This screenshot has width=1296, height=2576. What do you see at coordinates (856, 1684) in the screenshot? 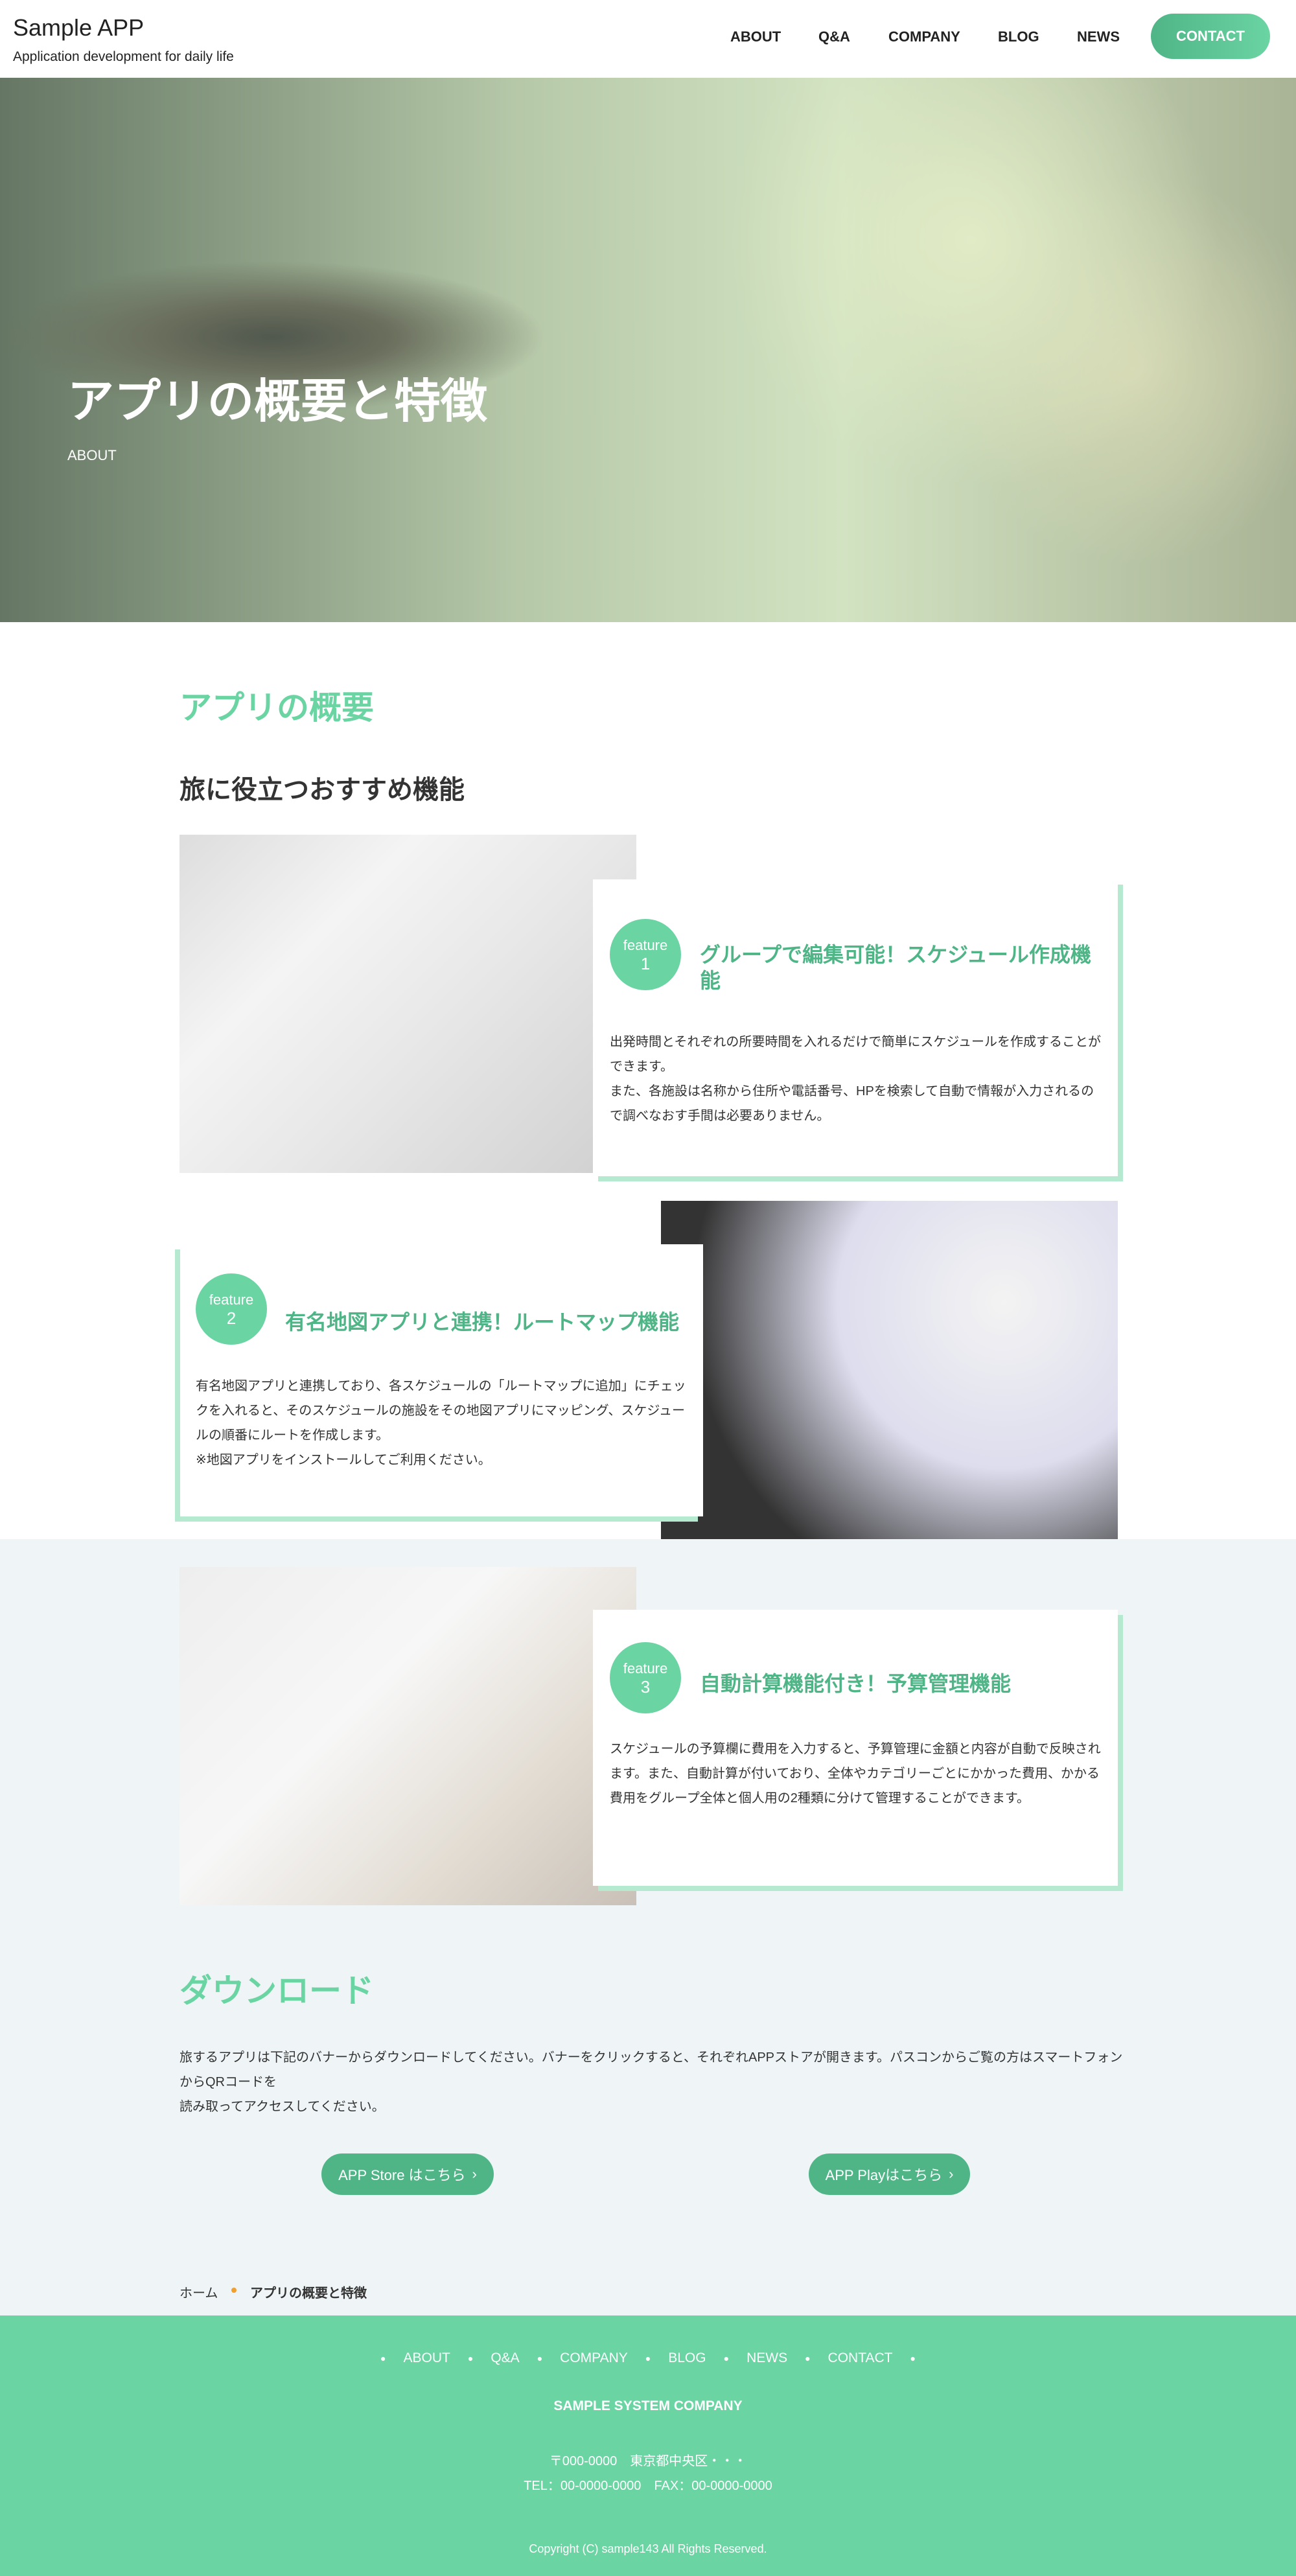
I see `feature-title: 自動計算機能付き！予算管理機能` at bounding box center [856, 1684].